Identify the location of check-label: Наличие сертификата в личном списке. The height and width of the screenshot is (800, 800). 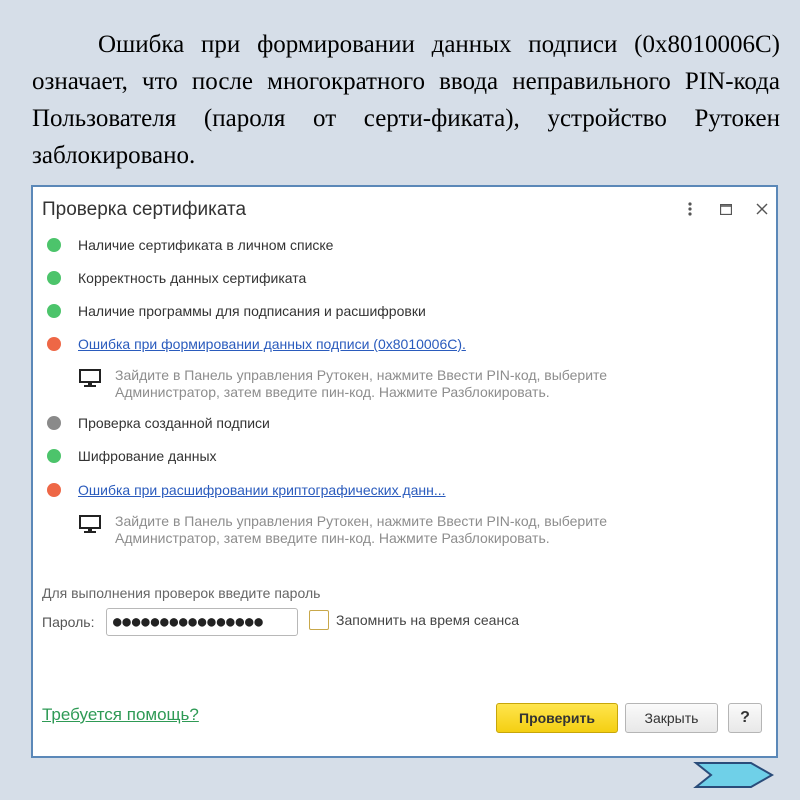
(206, 245).